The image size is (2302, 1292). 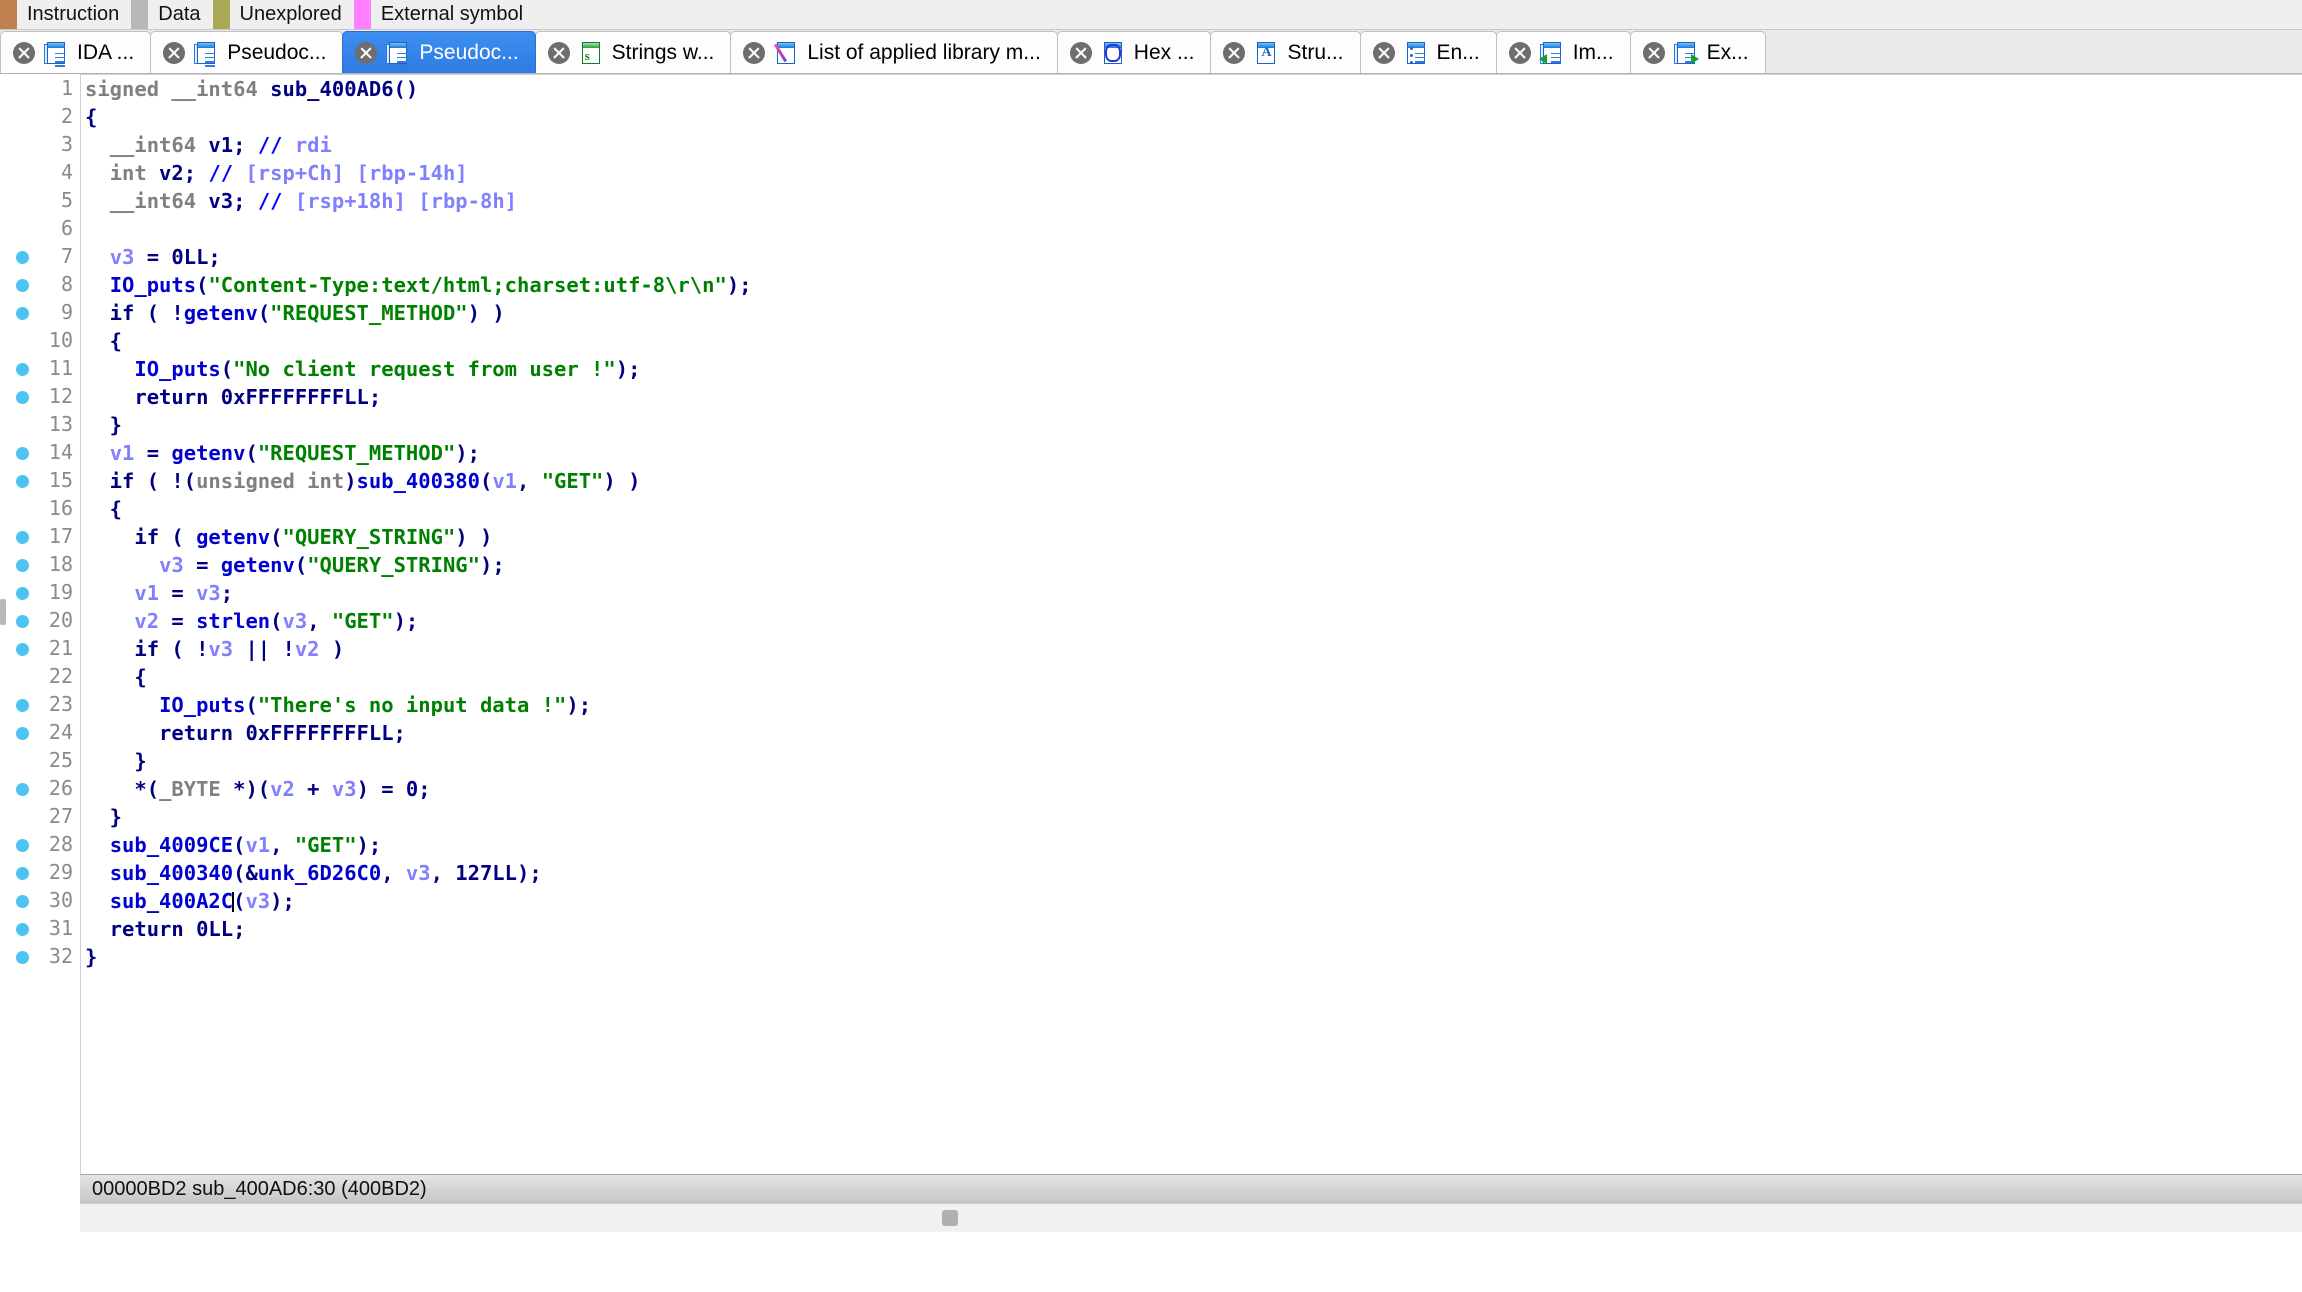 What do you see at coordinates (40, 200) in the screenshot?
I see `gutter-row: 5` at bounding box center [40, 200].